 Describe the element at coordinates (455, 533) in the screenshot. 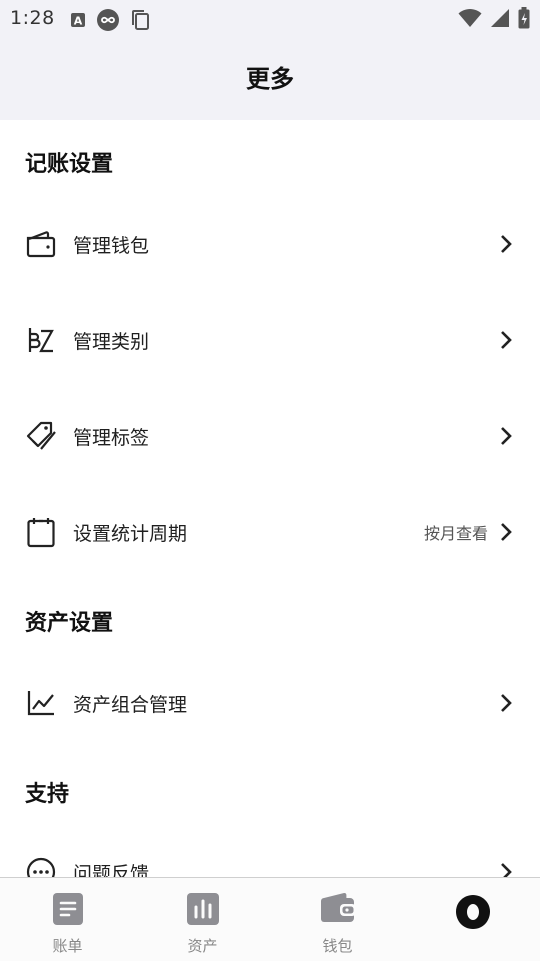

I see `row-value: 按月查看` at that location.